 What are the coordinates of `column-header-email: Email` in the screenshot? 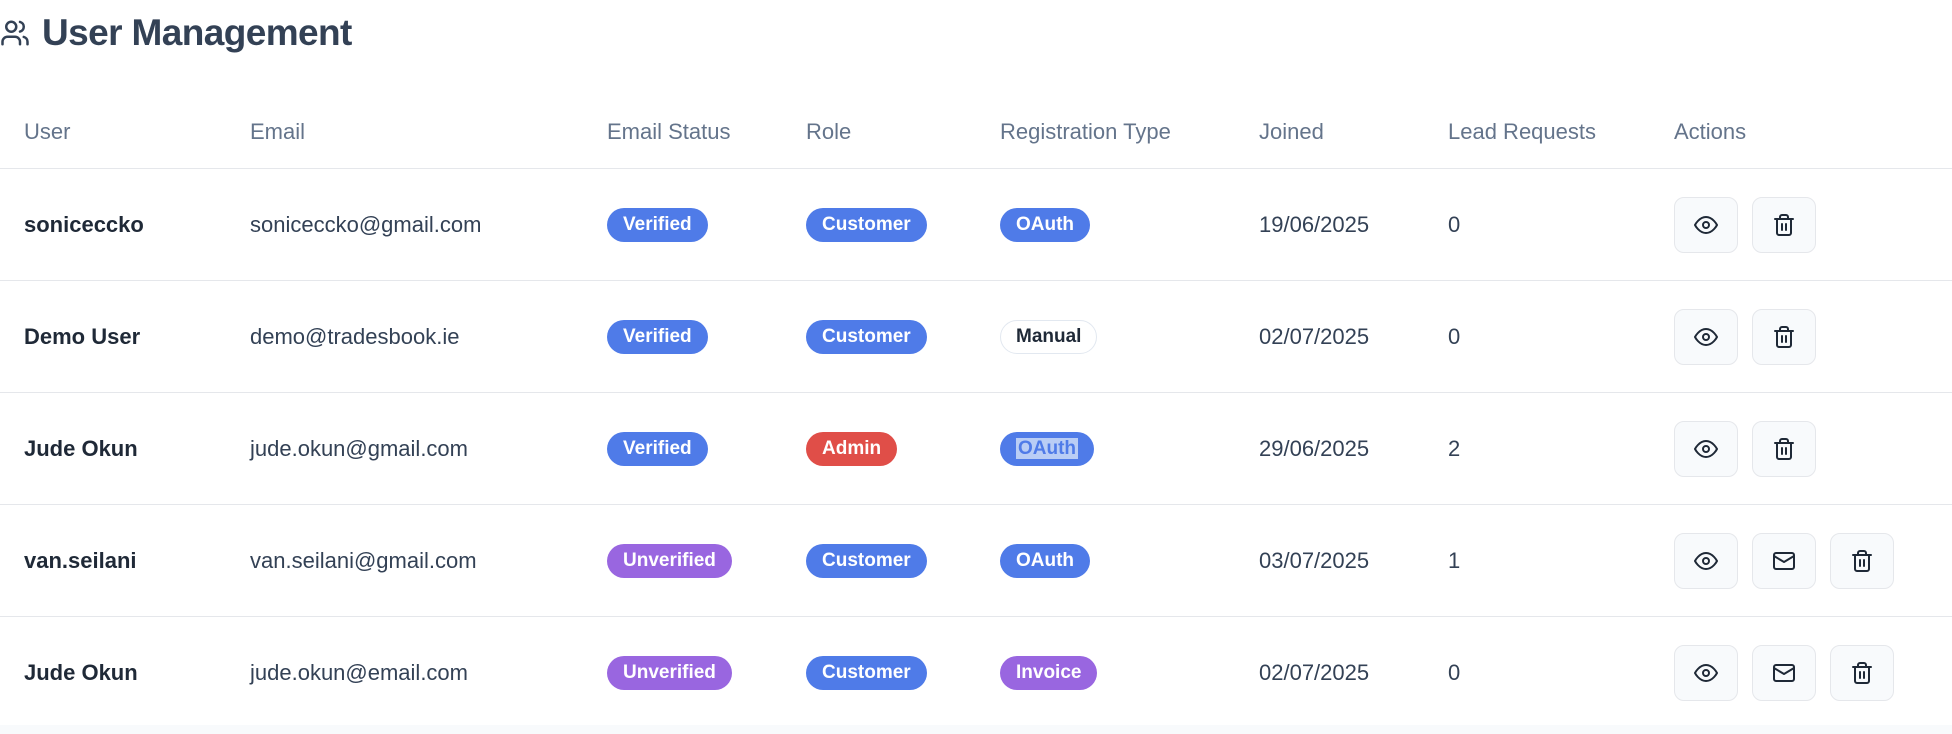 It's located at (428, 132).